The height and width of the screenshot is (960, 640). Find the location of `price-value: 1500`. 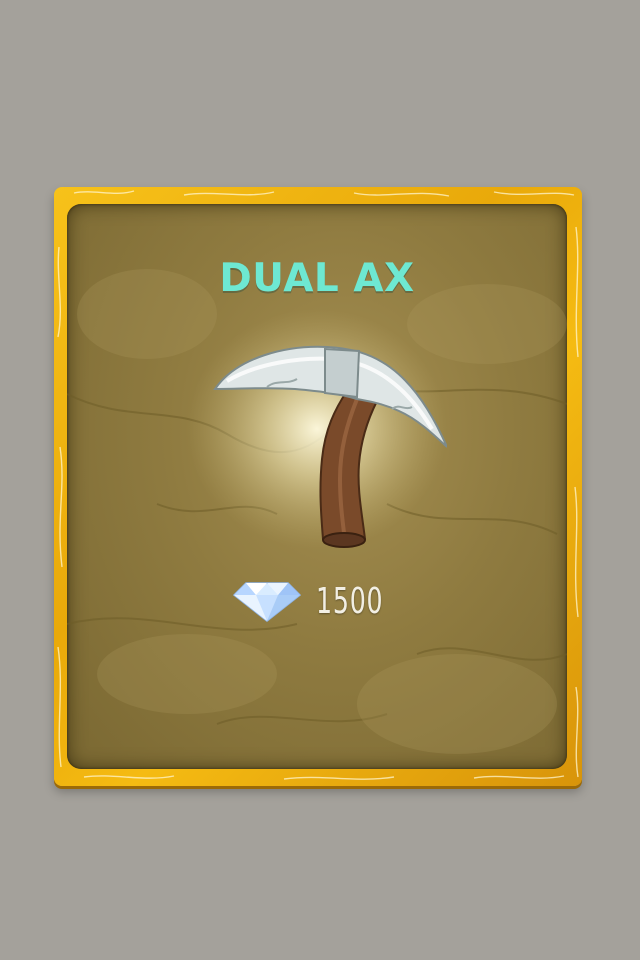

price-value: 1500 is located at coordinates (349, 601).